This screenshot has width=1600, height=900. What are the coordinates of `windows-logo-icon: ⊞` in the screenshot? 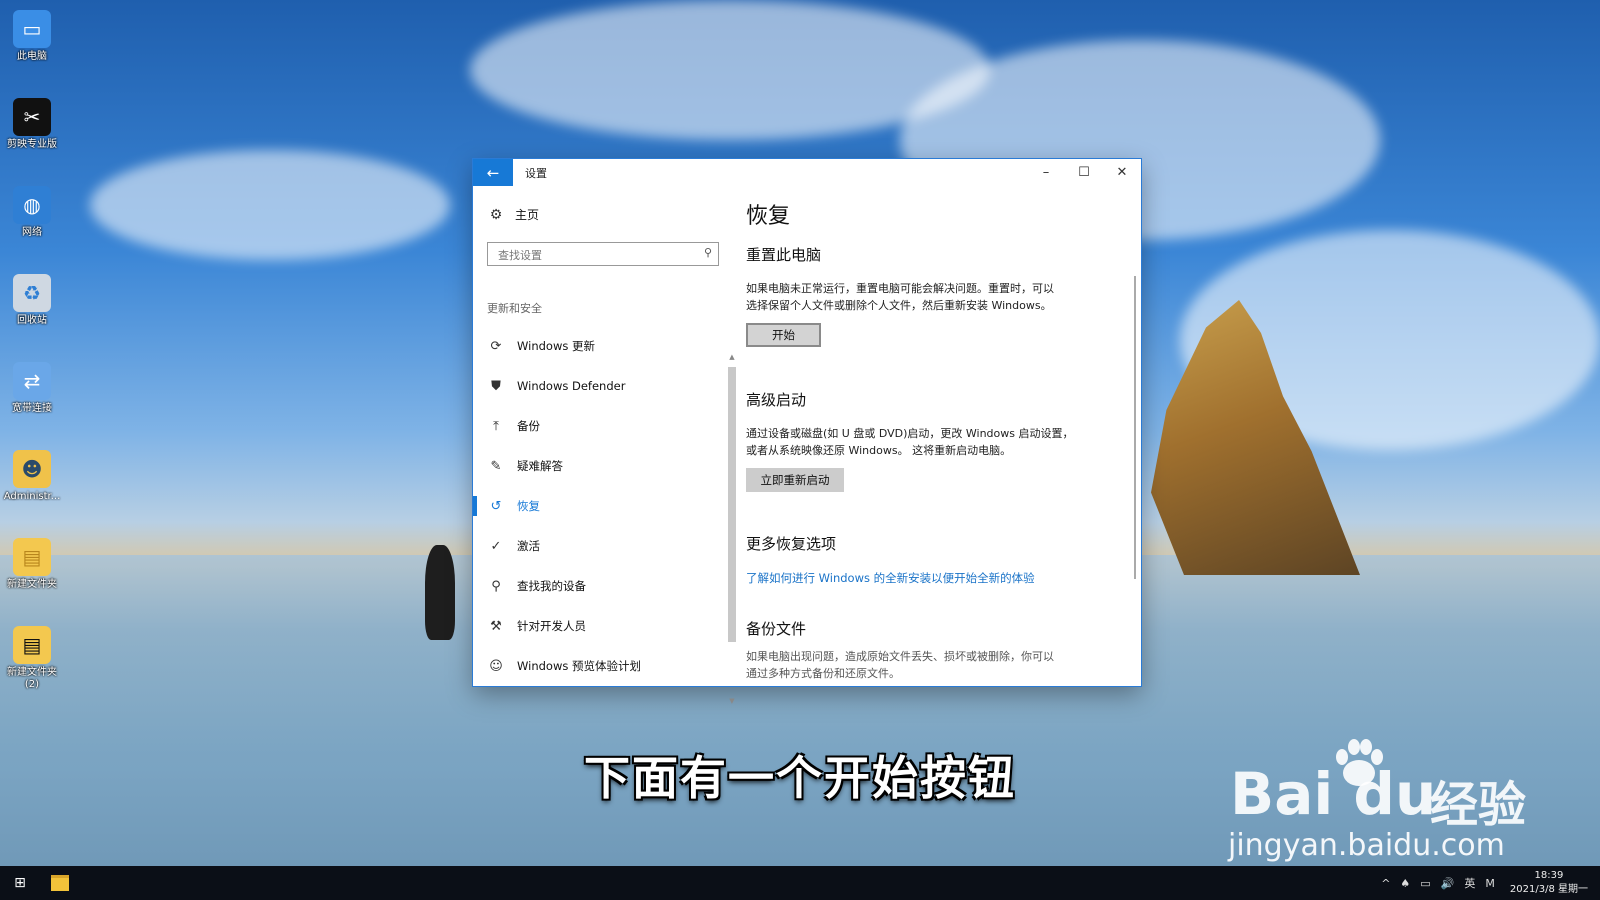 It's located at (20, 883).